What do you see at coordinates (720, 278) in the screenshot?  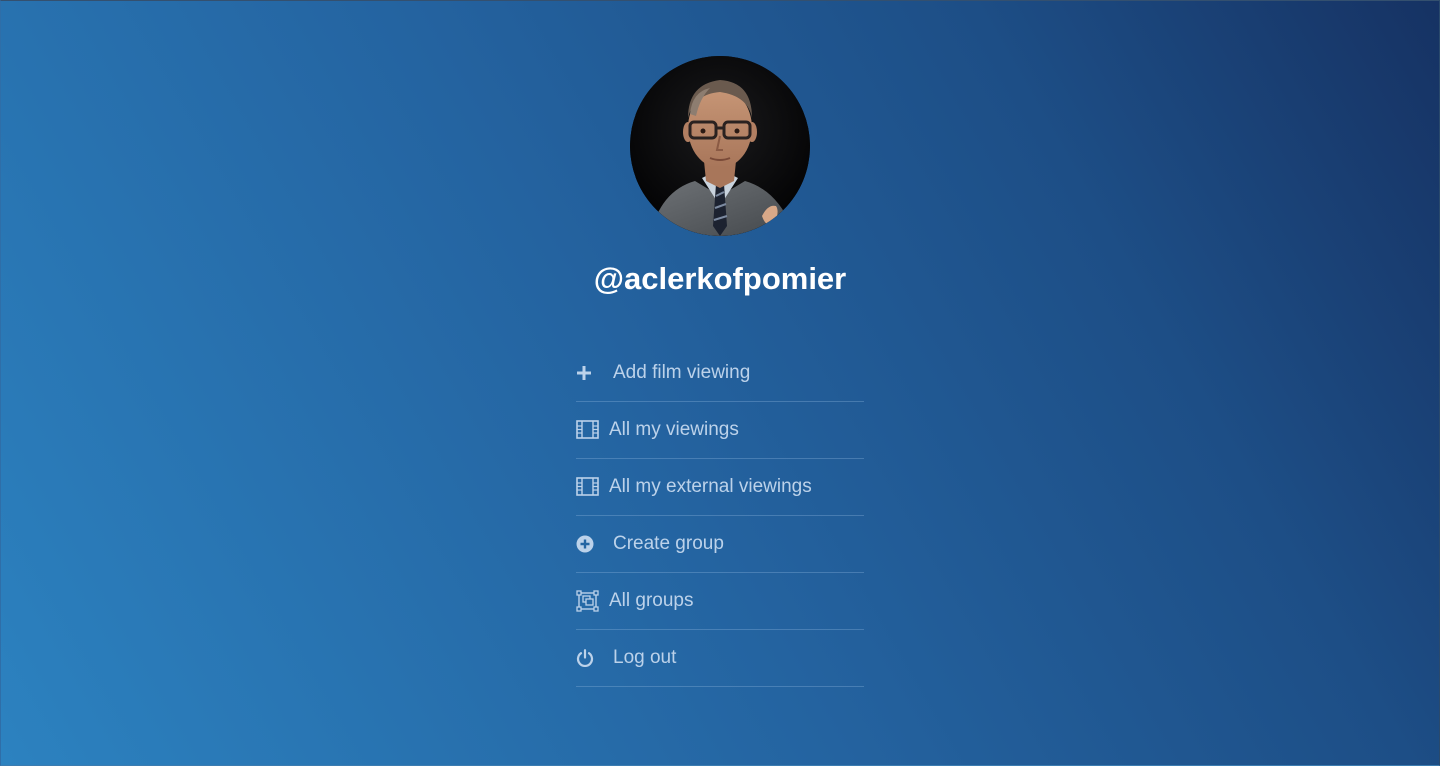 I see `username: @aclerkofpomier` at bounding box center [720, 278].